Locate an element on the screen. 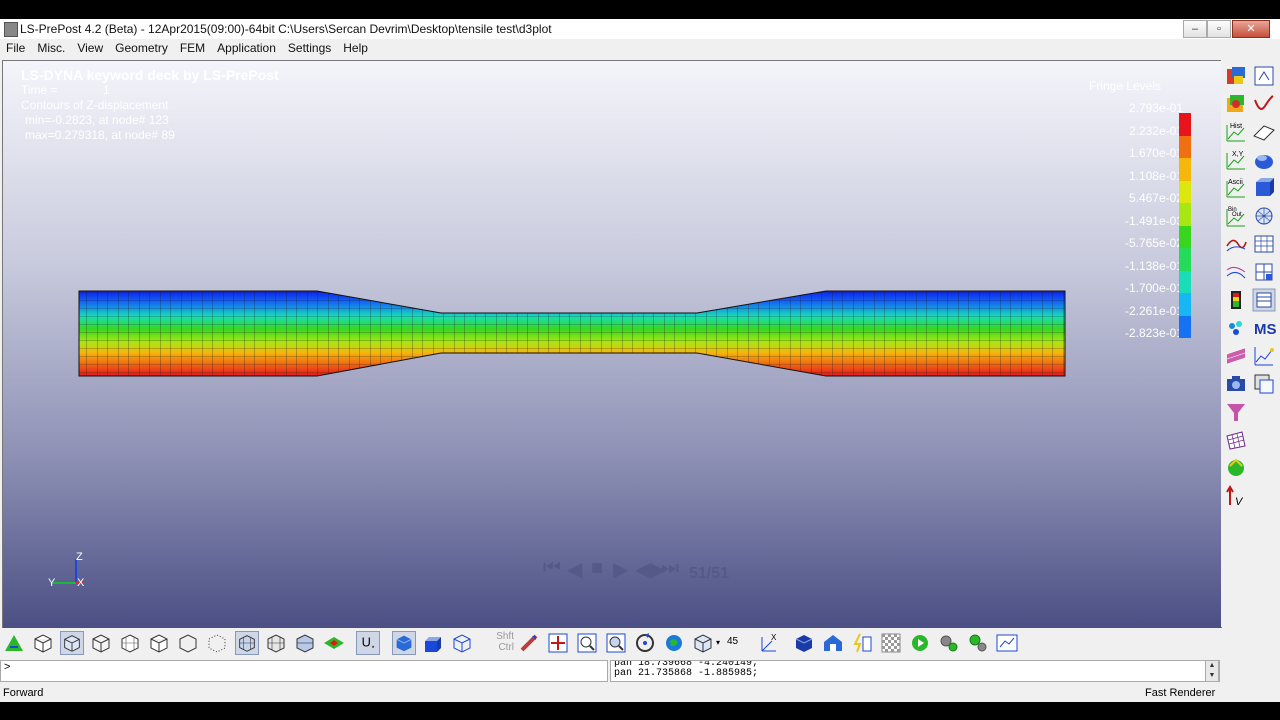  zoom-window-icon is located at coordinates (616, 643).